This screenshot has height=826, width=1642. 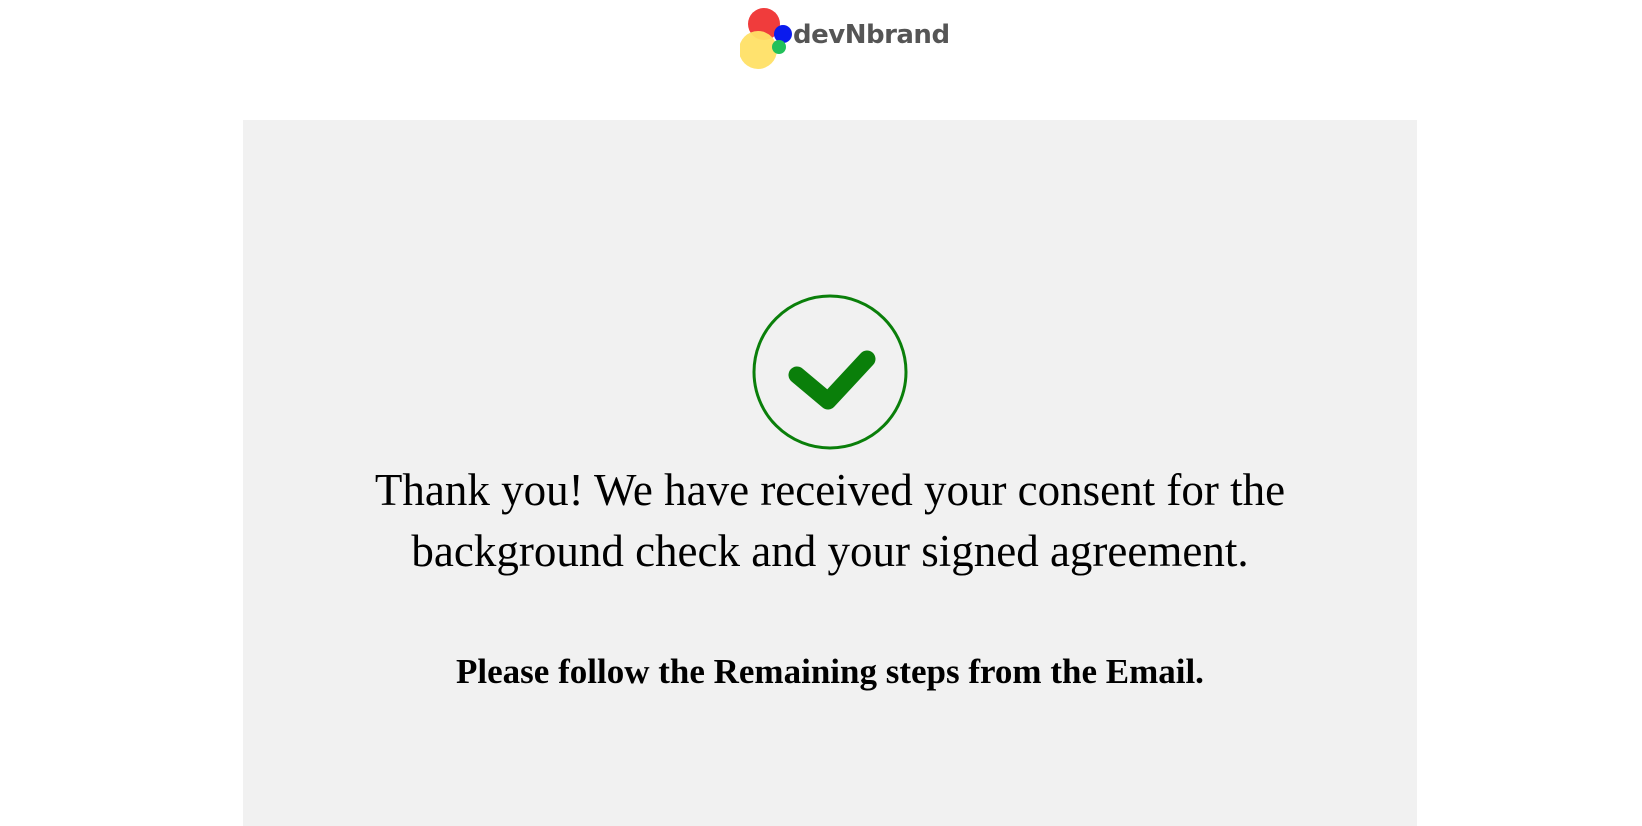 I want to click on check-circle-icon, so click(x=830, y=372).